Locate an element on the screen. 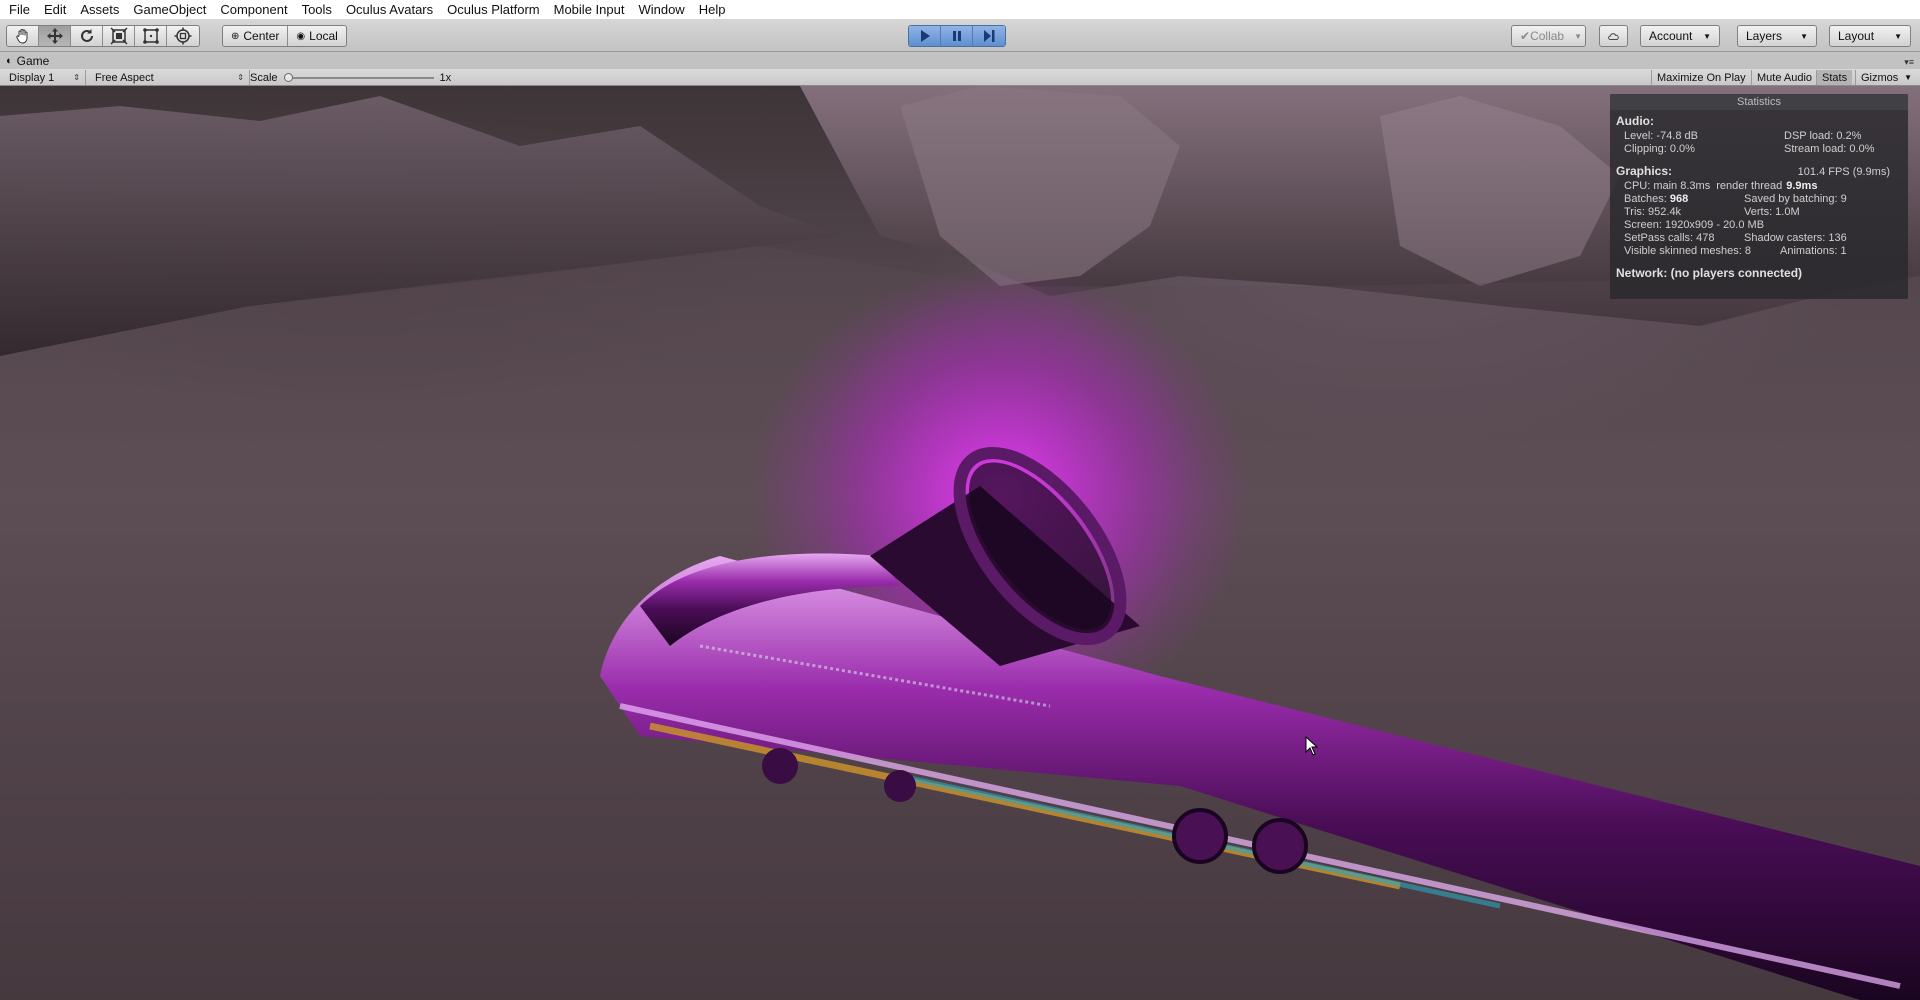 The image size is (1920, 1000). tab-game: ◐ Game is located at coordinates (27, 61).